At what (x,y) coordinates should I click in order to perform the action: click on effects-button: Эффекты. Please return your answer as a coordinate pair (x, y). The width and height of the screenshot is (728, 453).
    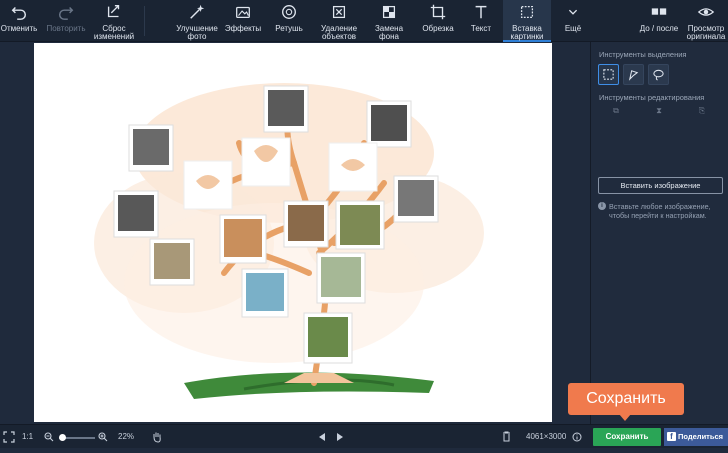
    Looking at the image, I should click on (243, 21).